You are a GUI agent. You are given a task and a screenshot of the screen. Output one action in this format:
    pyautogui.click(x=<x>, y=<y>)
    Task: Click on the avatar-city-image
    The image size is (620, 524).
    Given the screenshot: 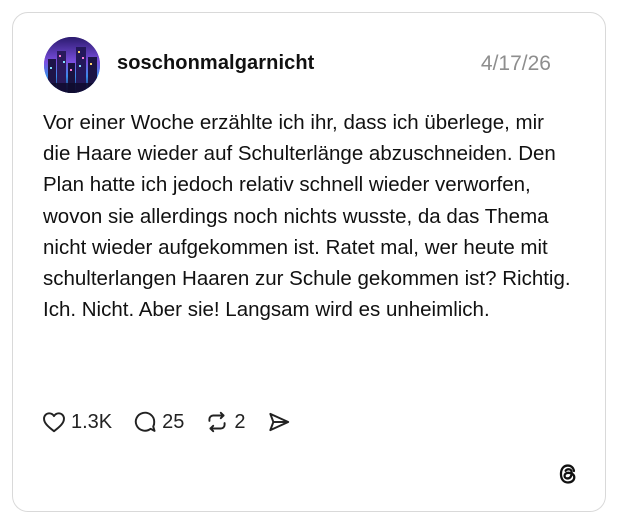 What is the action you would take?
    pyautogui.click(x=72, y=65)
    